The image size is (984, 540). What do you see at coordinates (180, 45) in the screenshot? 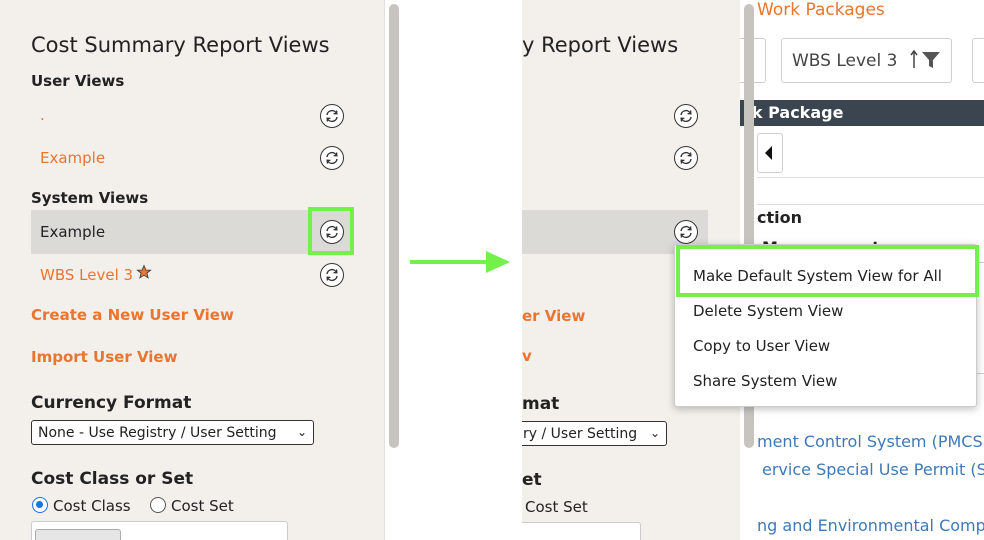
I see `panel-title: Cost Summary Report Views` at bounding box center [180, 45].